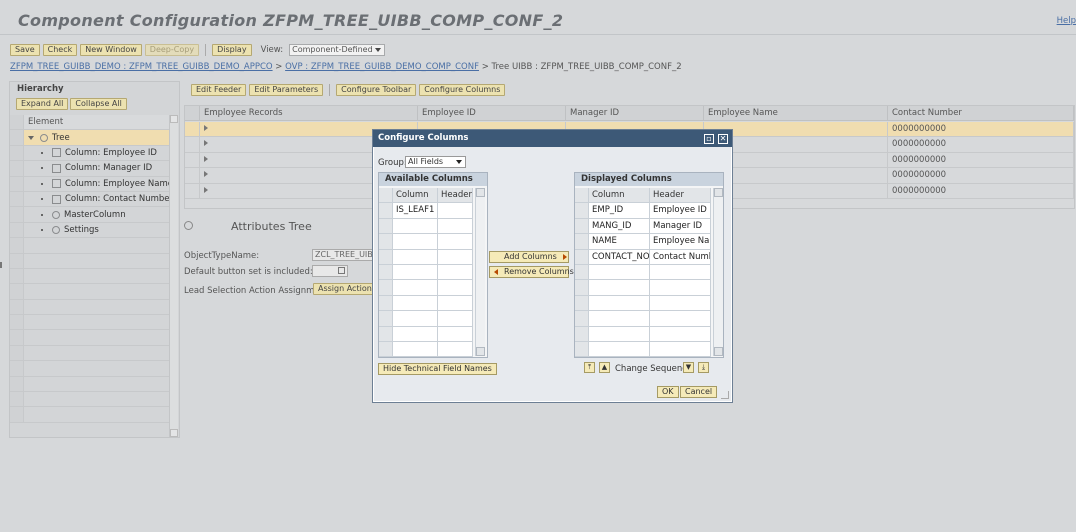 This screenshot has height=532, width=1076. Describe the element at coordinates (709, 139) in the screenshot. I see `maximize-icon: ▫` at that location.